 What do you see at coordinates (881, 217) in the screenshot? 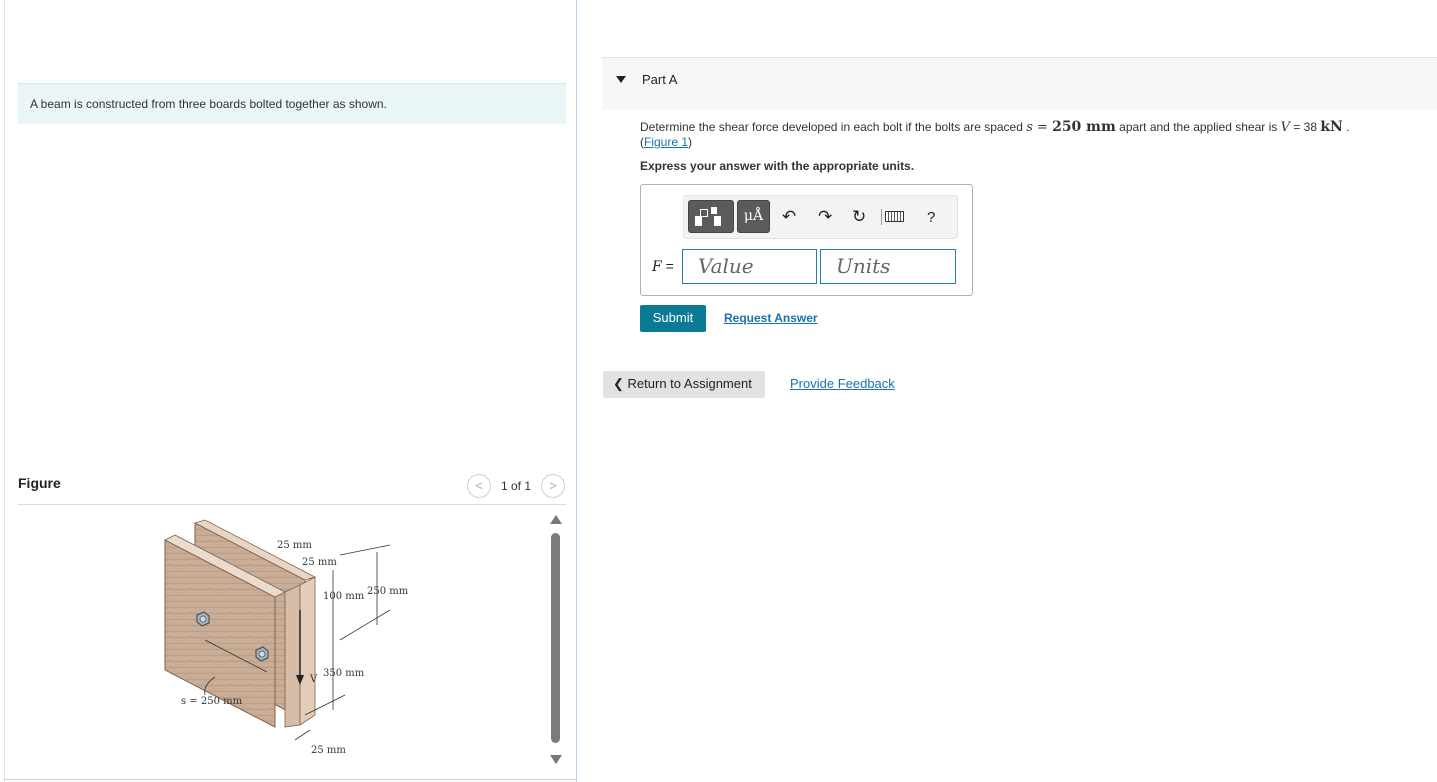
I see `toolbar-separator` at bounding box center [881, 217].